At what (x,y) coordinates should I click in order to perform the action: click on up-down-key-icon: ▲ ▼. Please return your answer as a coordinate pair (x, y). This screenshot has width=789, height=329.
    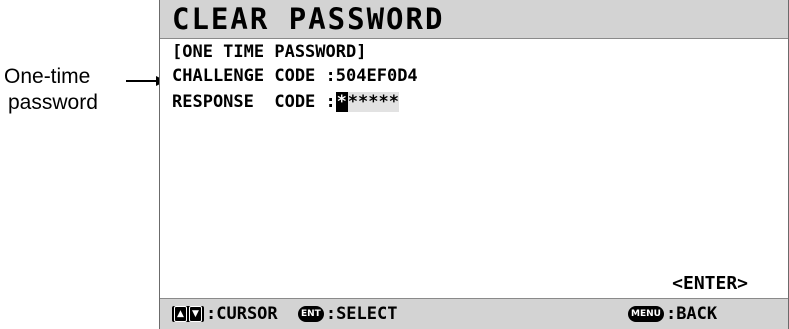
    Looking at the image, I should click on (188, 314).